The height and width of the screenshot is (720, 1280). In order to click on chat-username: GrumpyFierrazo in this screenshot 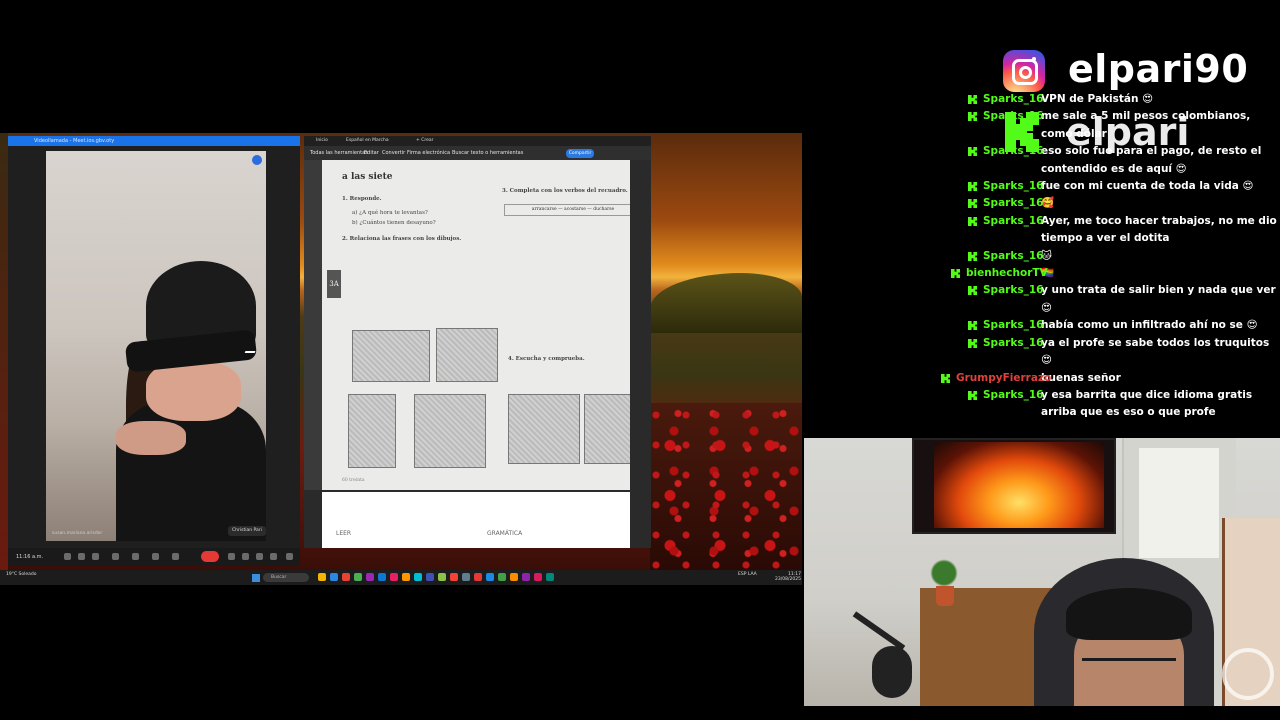, I will do `click(1003, 378)`.